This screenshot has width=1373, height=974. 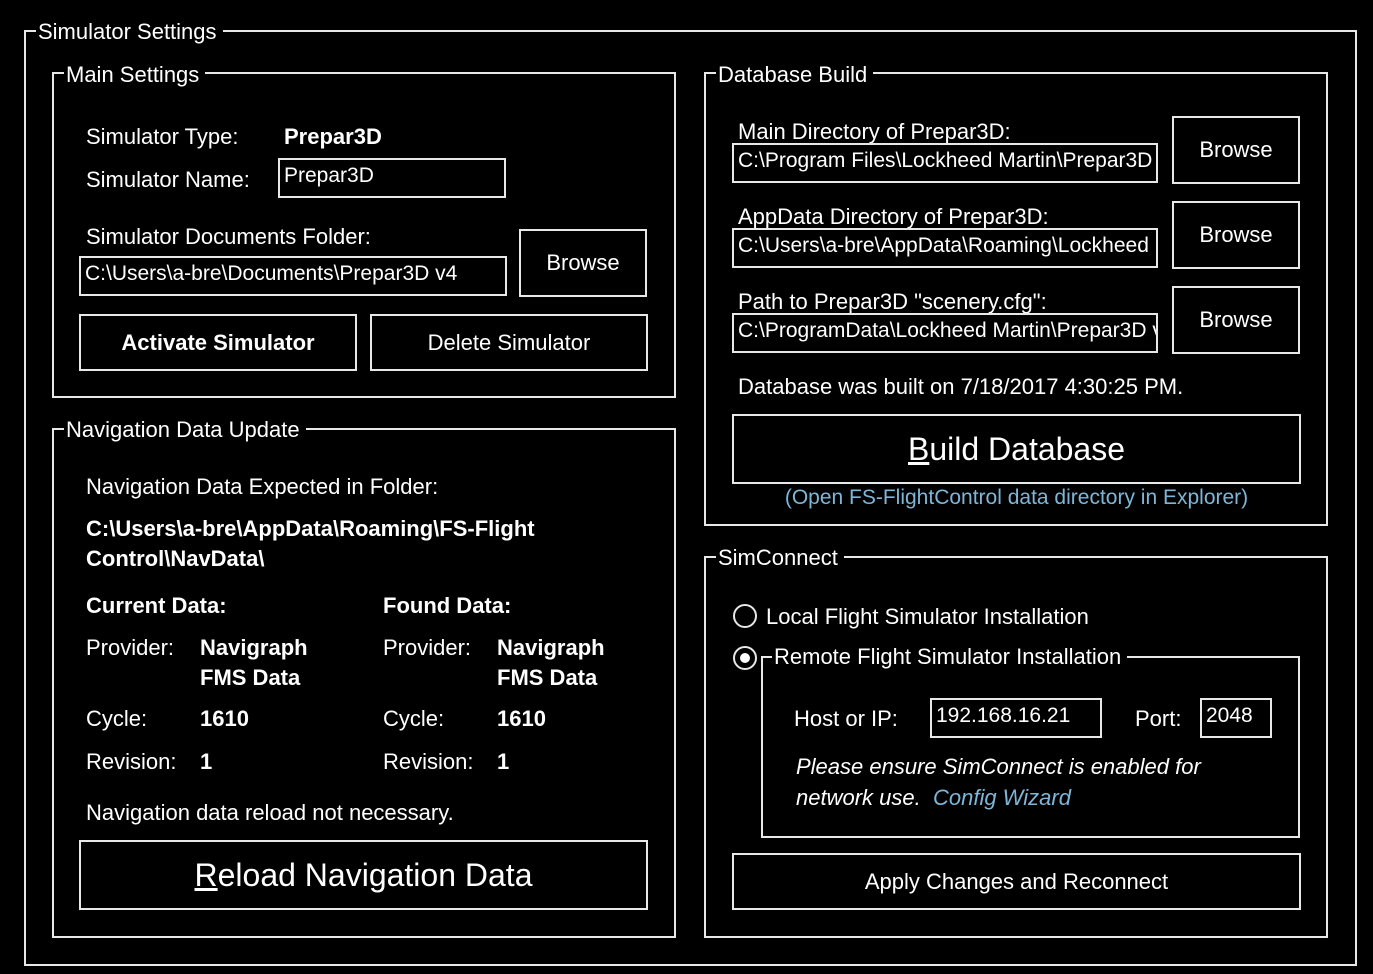 I want to click on found-revision-value: 1, so click(x=503, y=761).